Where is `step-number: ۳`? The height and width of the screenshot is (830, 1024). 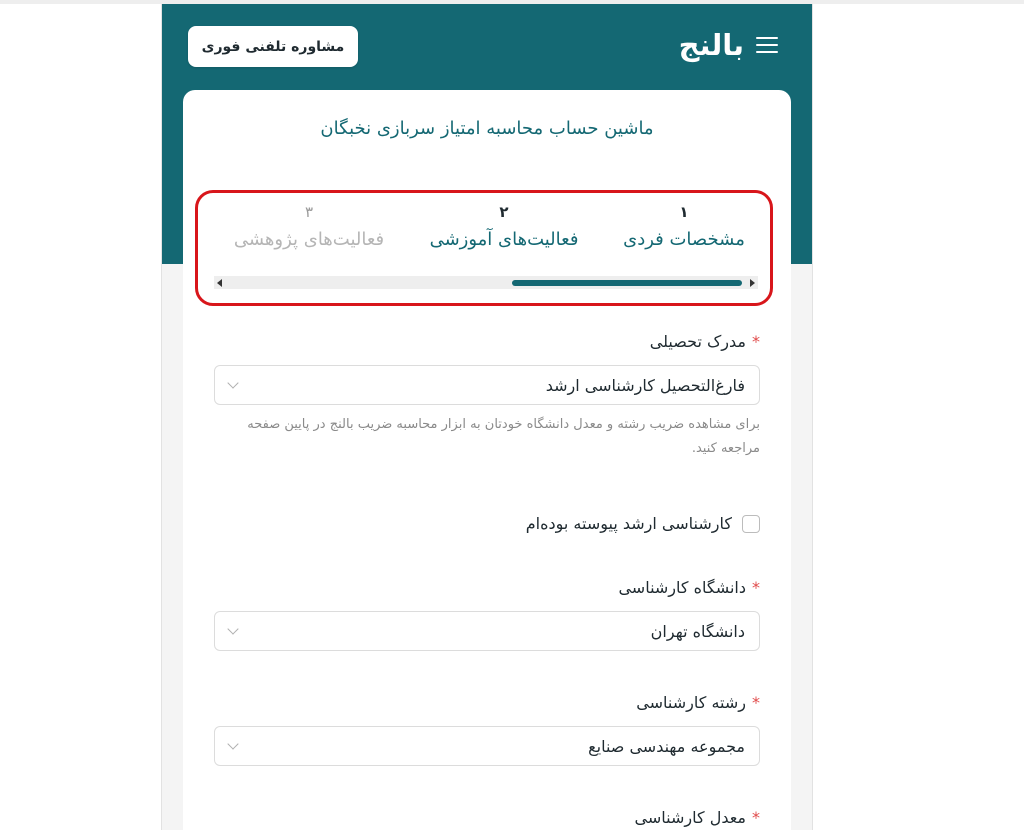
step-number: ۳ is located at coordinates (309, 212).